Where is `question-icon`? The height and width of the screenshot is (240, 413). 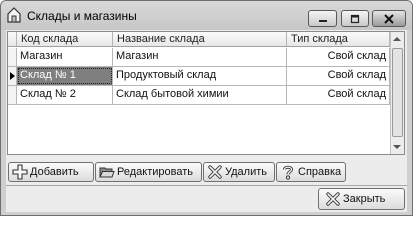
question-icon is located at coordinates (288, 172).